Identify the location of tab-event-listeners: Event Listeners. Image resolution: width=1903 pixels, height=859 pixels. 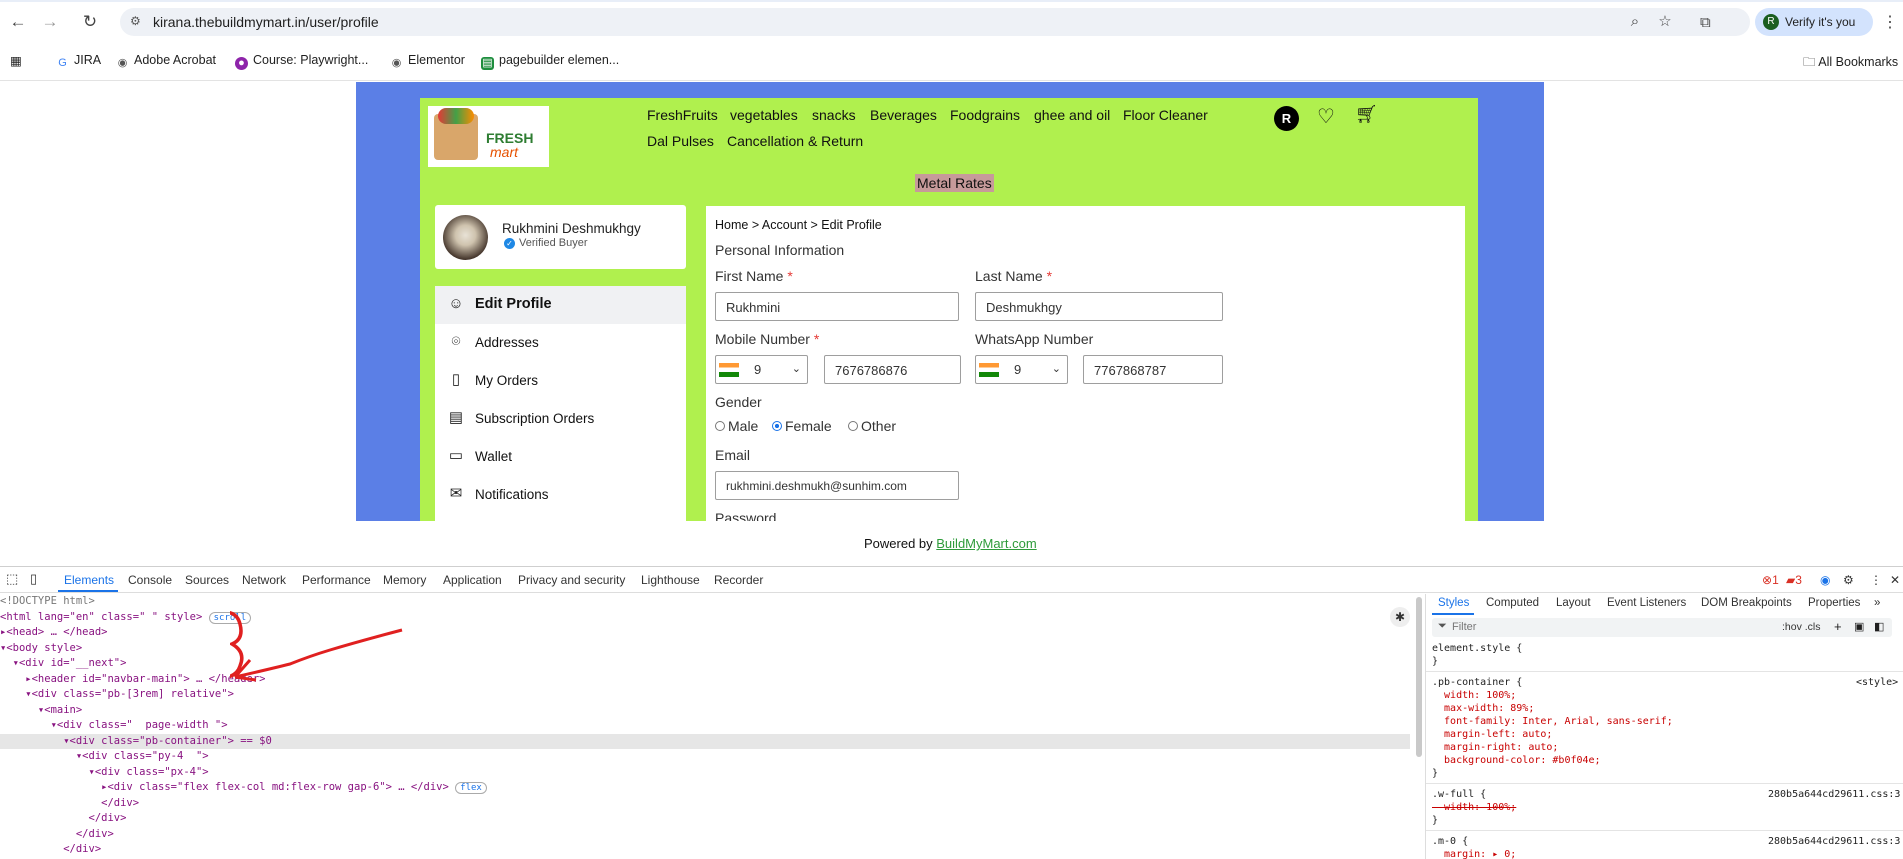
(1646, 603).